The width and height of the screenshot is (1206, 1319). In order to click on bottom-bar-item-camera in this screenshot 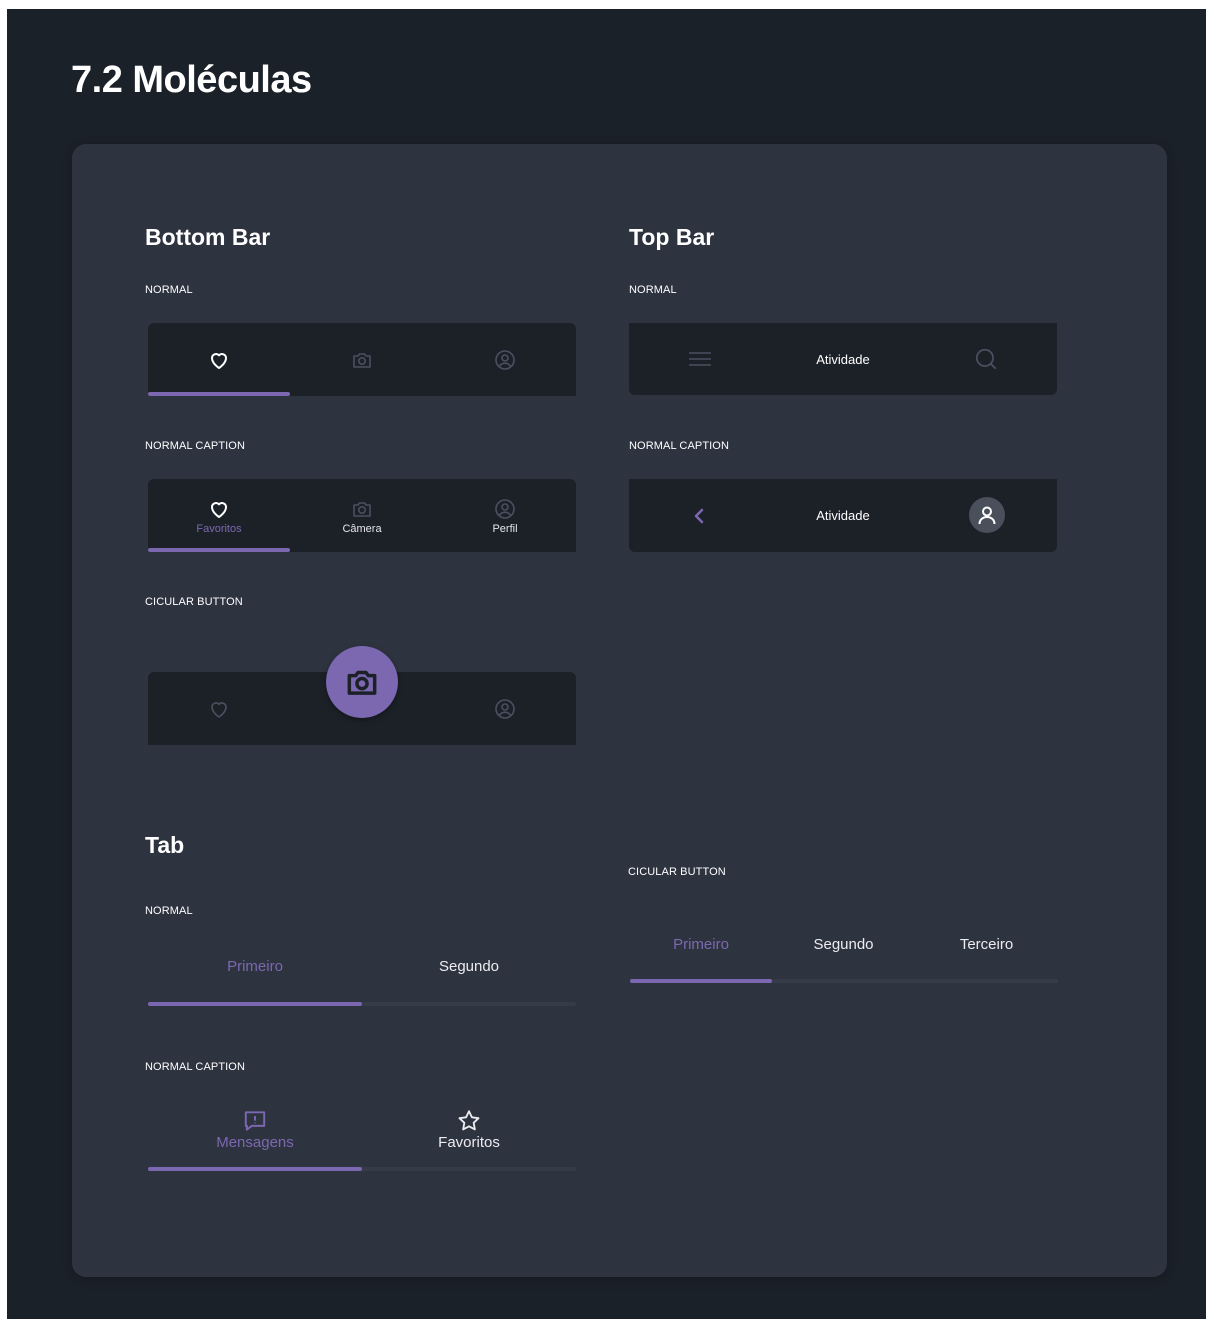, I will do `click(362, 359)`.